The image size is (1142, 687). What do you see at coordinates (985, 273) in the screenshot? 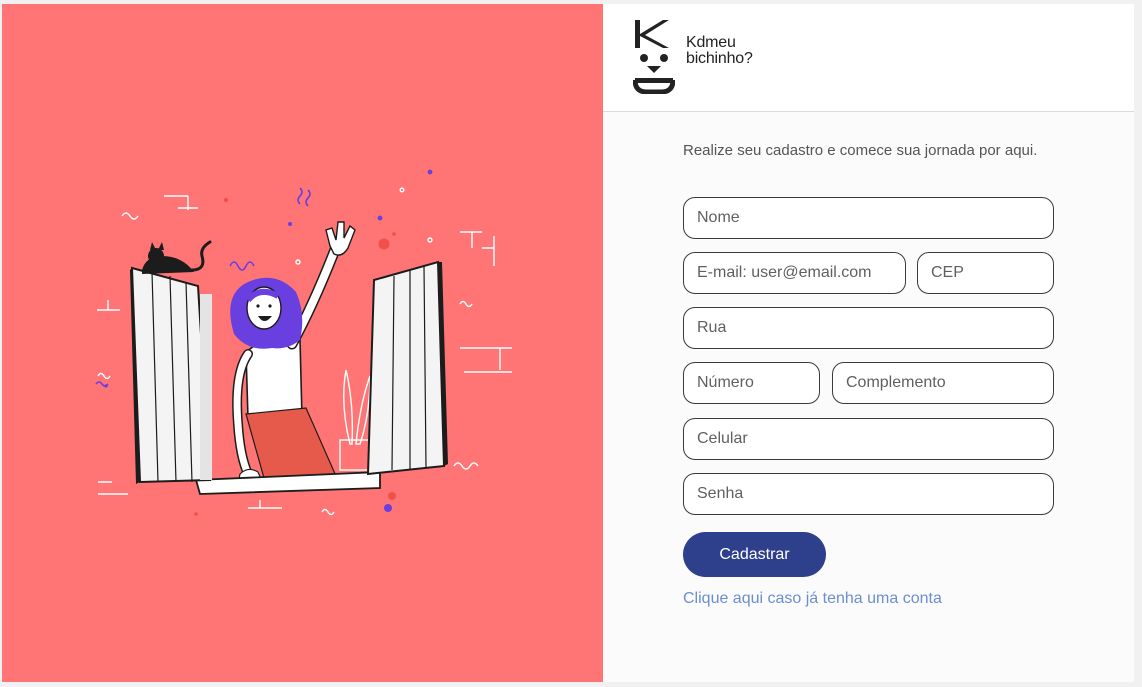
I see `cep-input` at bounding box center [985, 273].